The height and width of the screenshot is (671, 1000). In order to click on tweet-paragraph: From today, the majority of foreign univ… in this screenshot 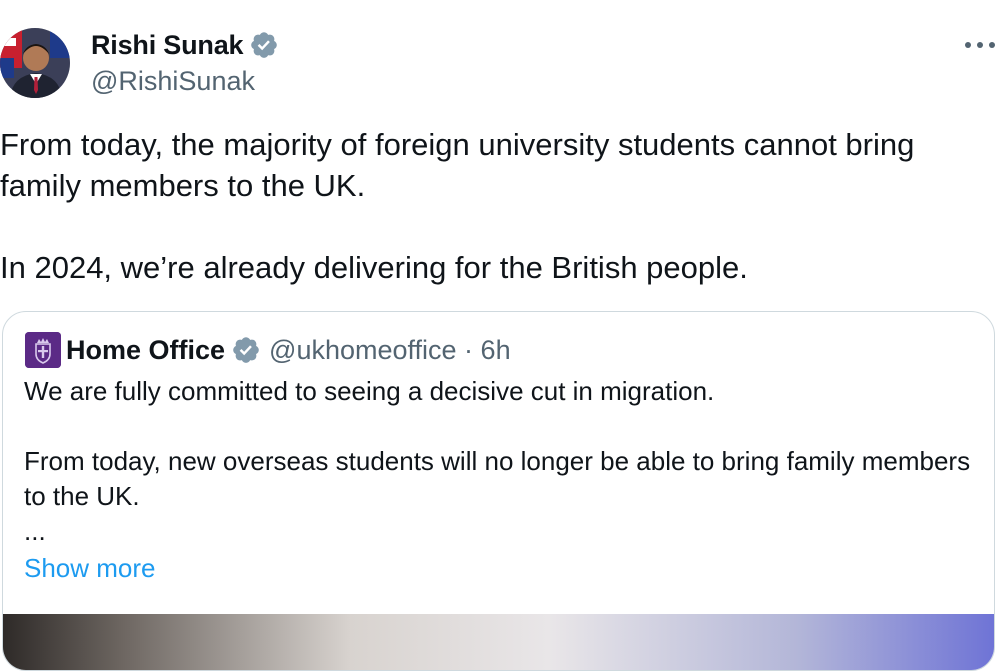, I will do `click(457, 165)`.